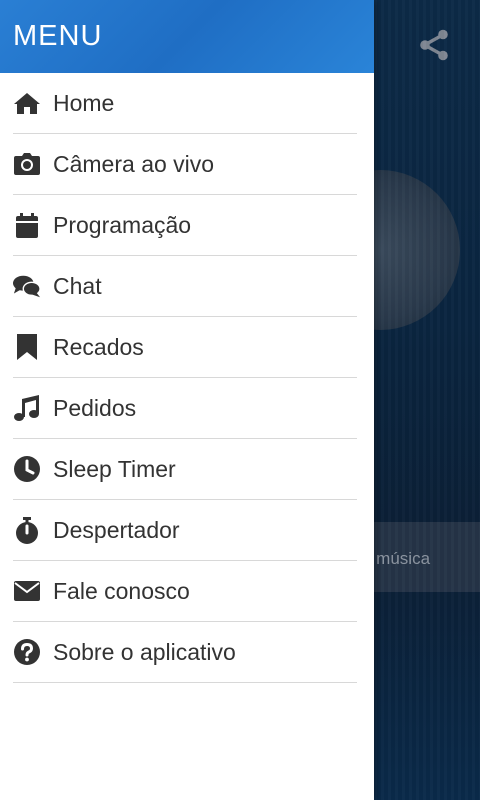 This screenshot has height=800, width=480. I want to click on song-title-text: a música, so click(402, 558).